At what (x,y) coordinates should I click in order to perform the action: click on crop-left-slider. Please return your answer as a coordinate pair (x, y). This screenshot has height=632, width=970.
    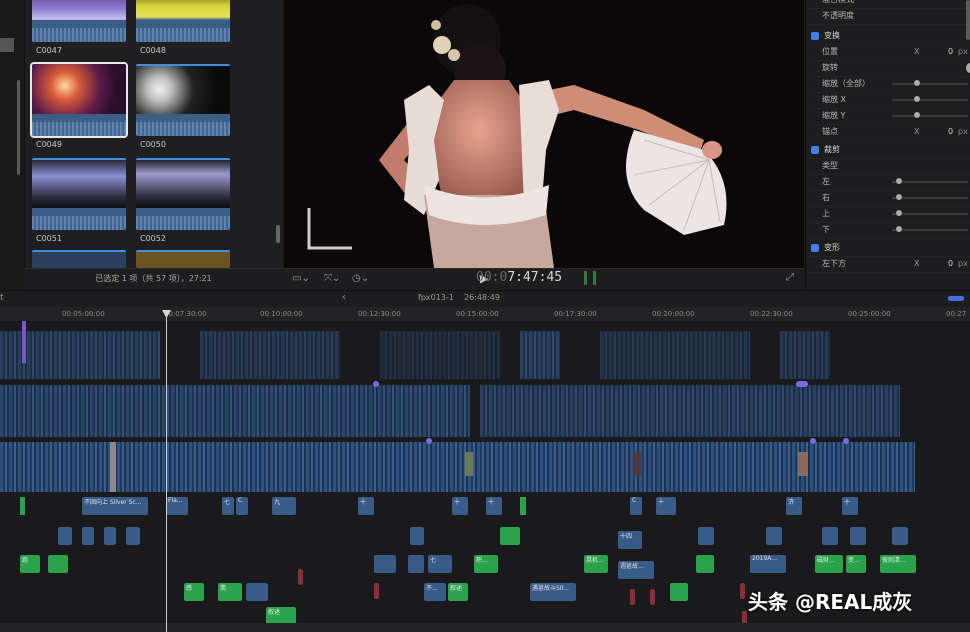
    Looking at the image, I should click on (930, 181).